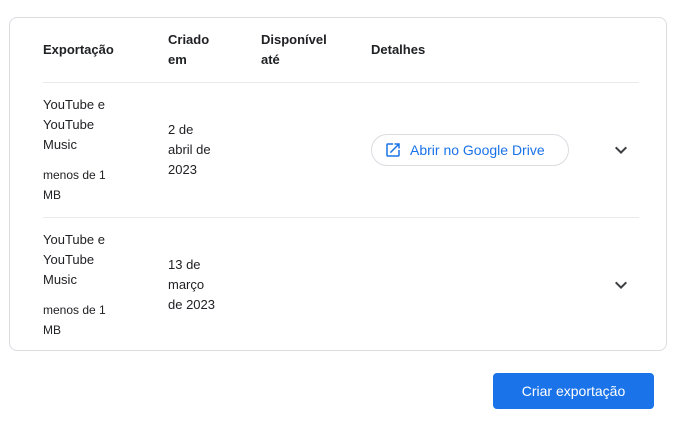  I want to click on column-header-export: Exportação, so click(78, 49).